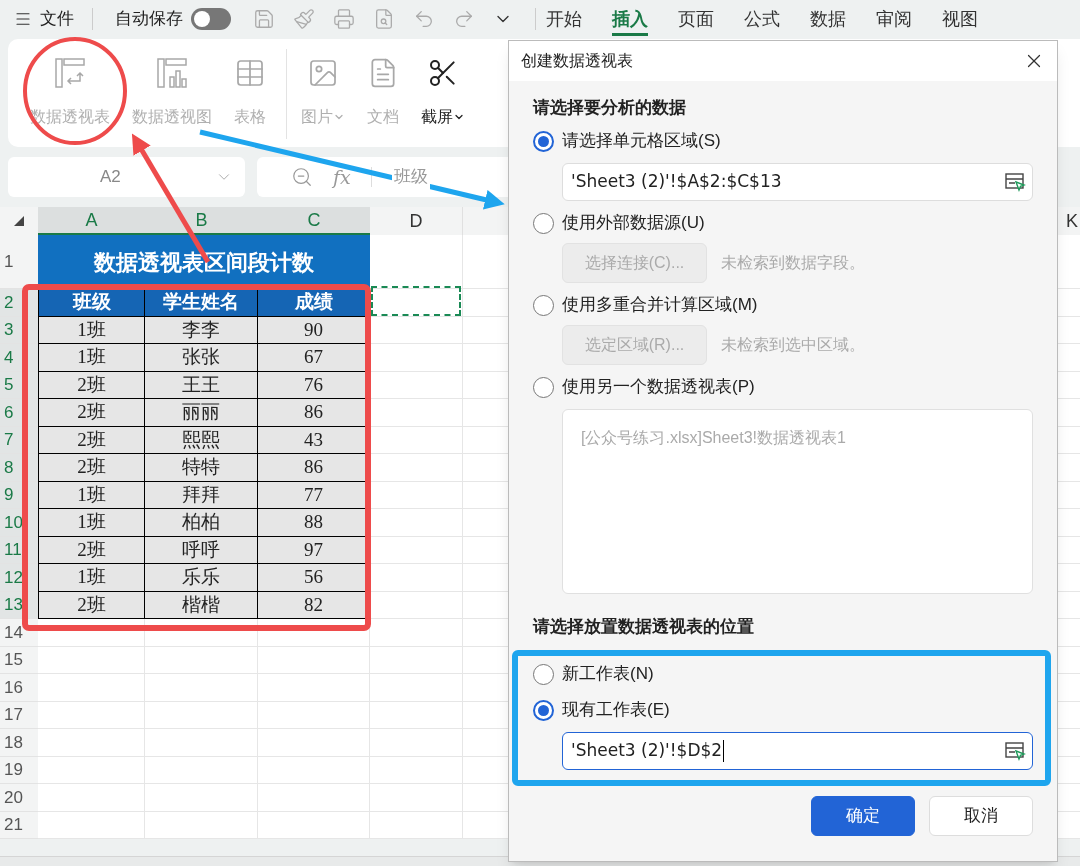 This screenshot has height=866, width=1080. What do you see at coordinates (201, 578) in the screenshot?
I see `table-cell: 乐乐` at bounding box center [201, 578].